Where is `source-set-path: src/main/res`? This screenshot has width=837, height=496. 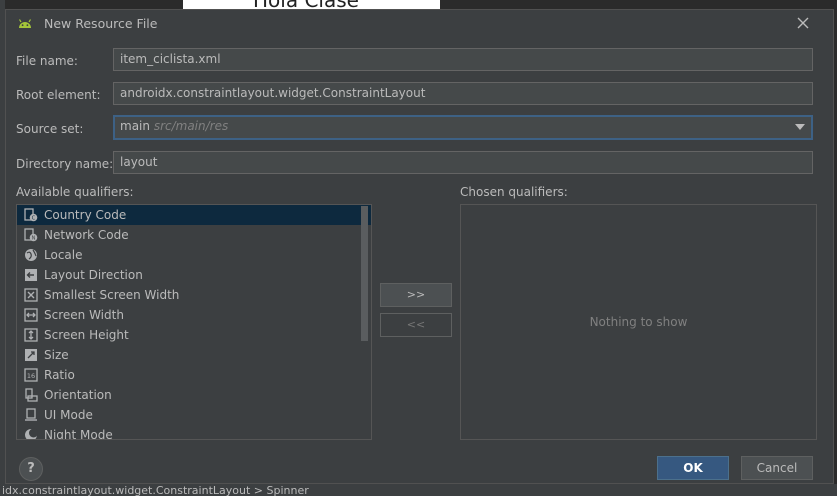 source-set-path: src/main/res is located at coordinates (191, 126).